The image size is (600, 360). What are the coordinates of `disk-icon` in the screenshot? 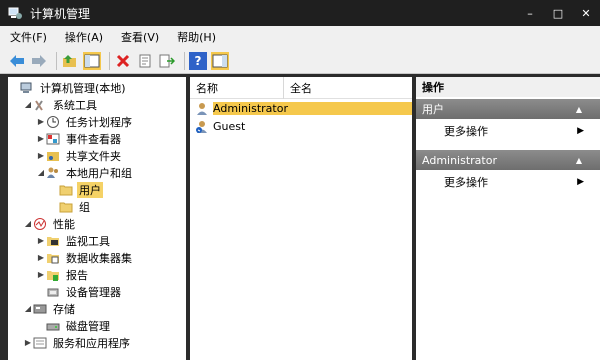 It's located at (53, 326).